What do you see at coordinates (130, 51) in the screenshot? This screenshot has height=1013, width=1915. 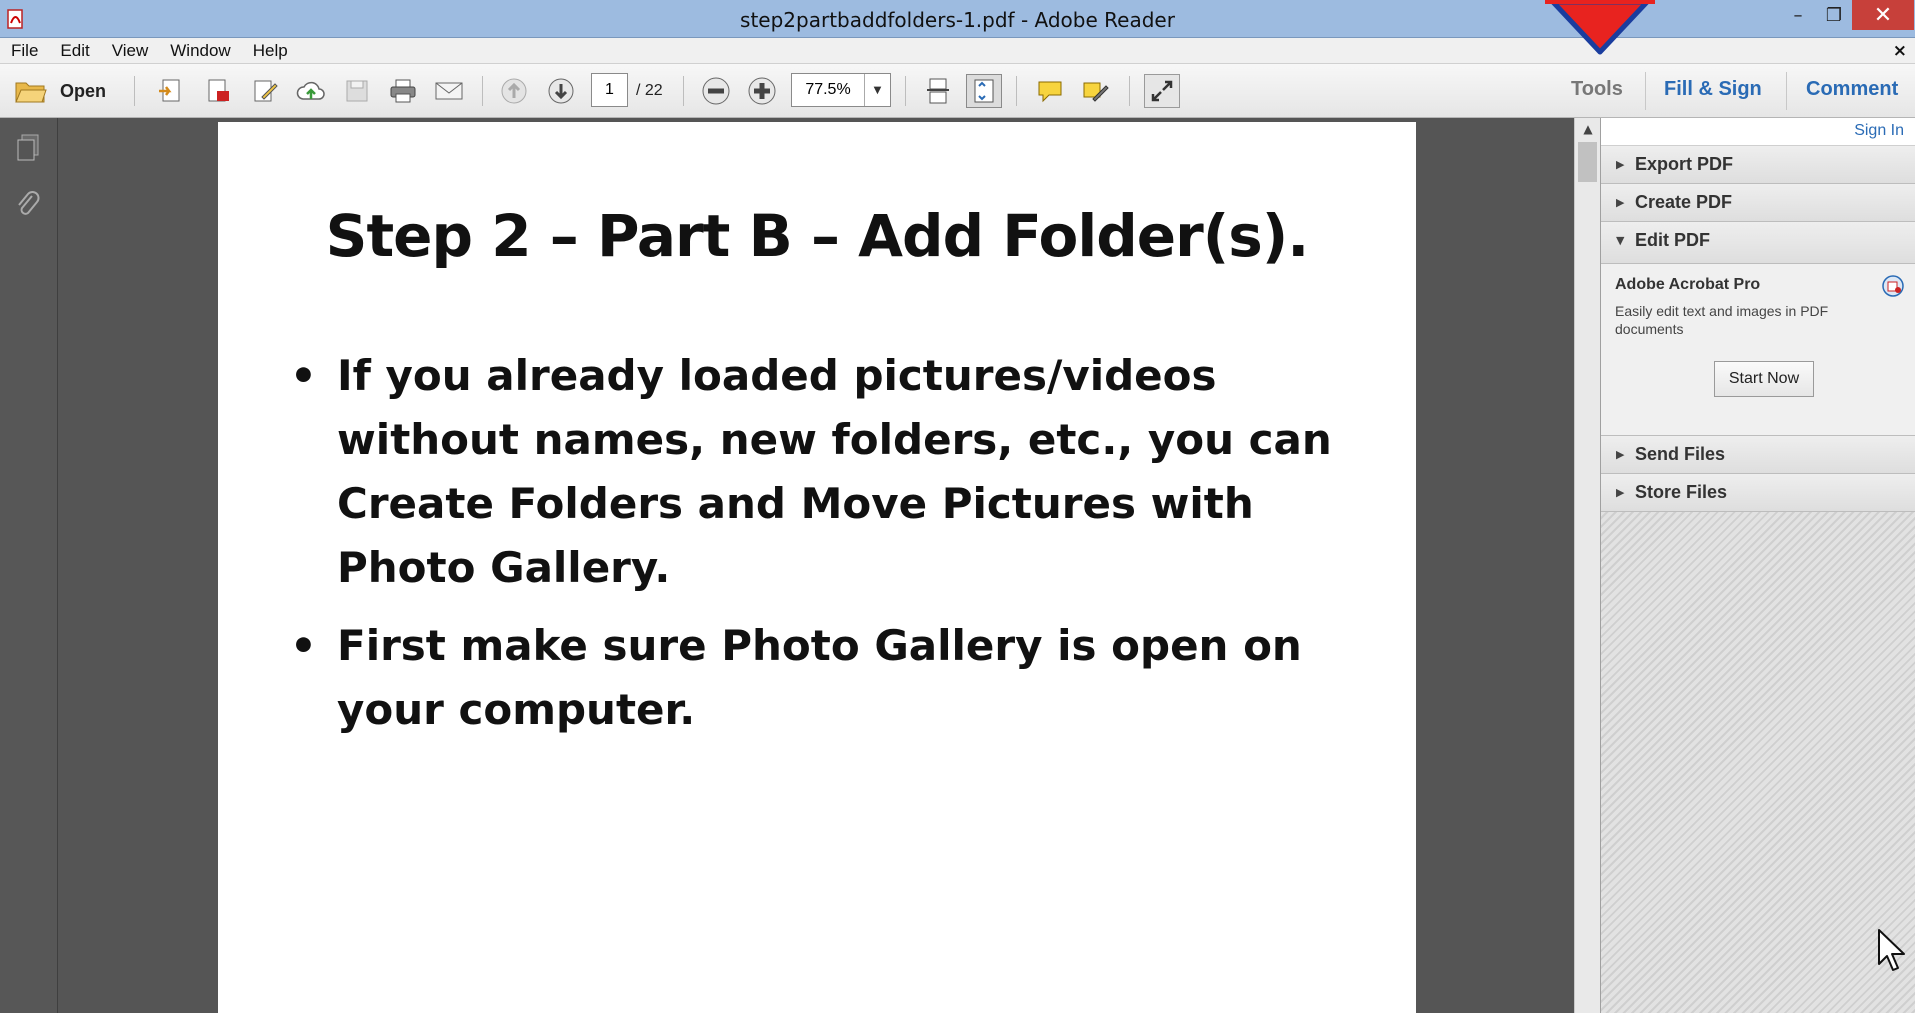 I see `menu-view: View` at bounding box center [130, 51].